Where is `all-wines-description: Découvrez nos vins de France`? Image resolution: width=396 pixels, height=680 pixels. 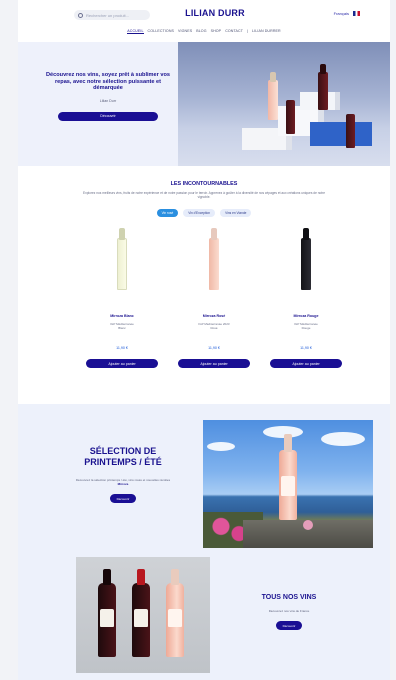 all-wines-description: Découvrez nos vins de France is located at coordinates (289, 611).